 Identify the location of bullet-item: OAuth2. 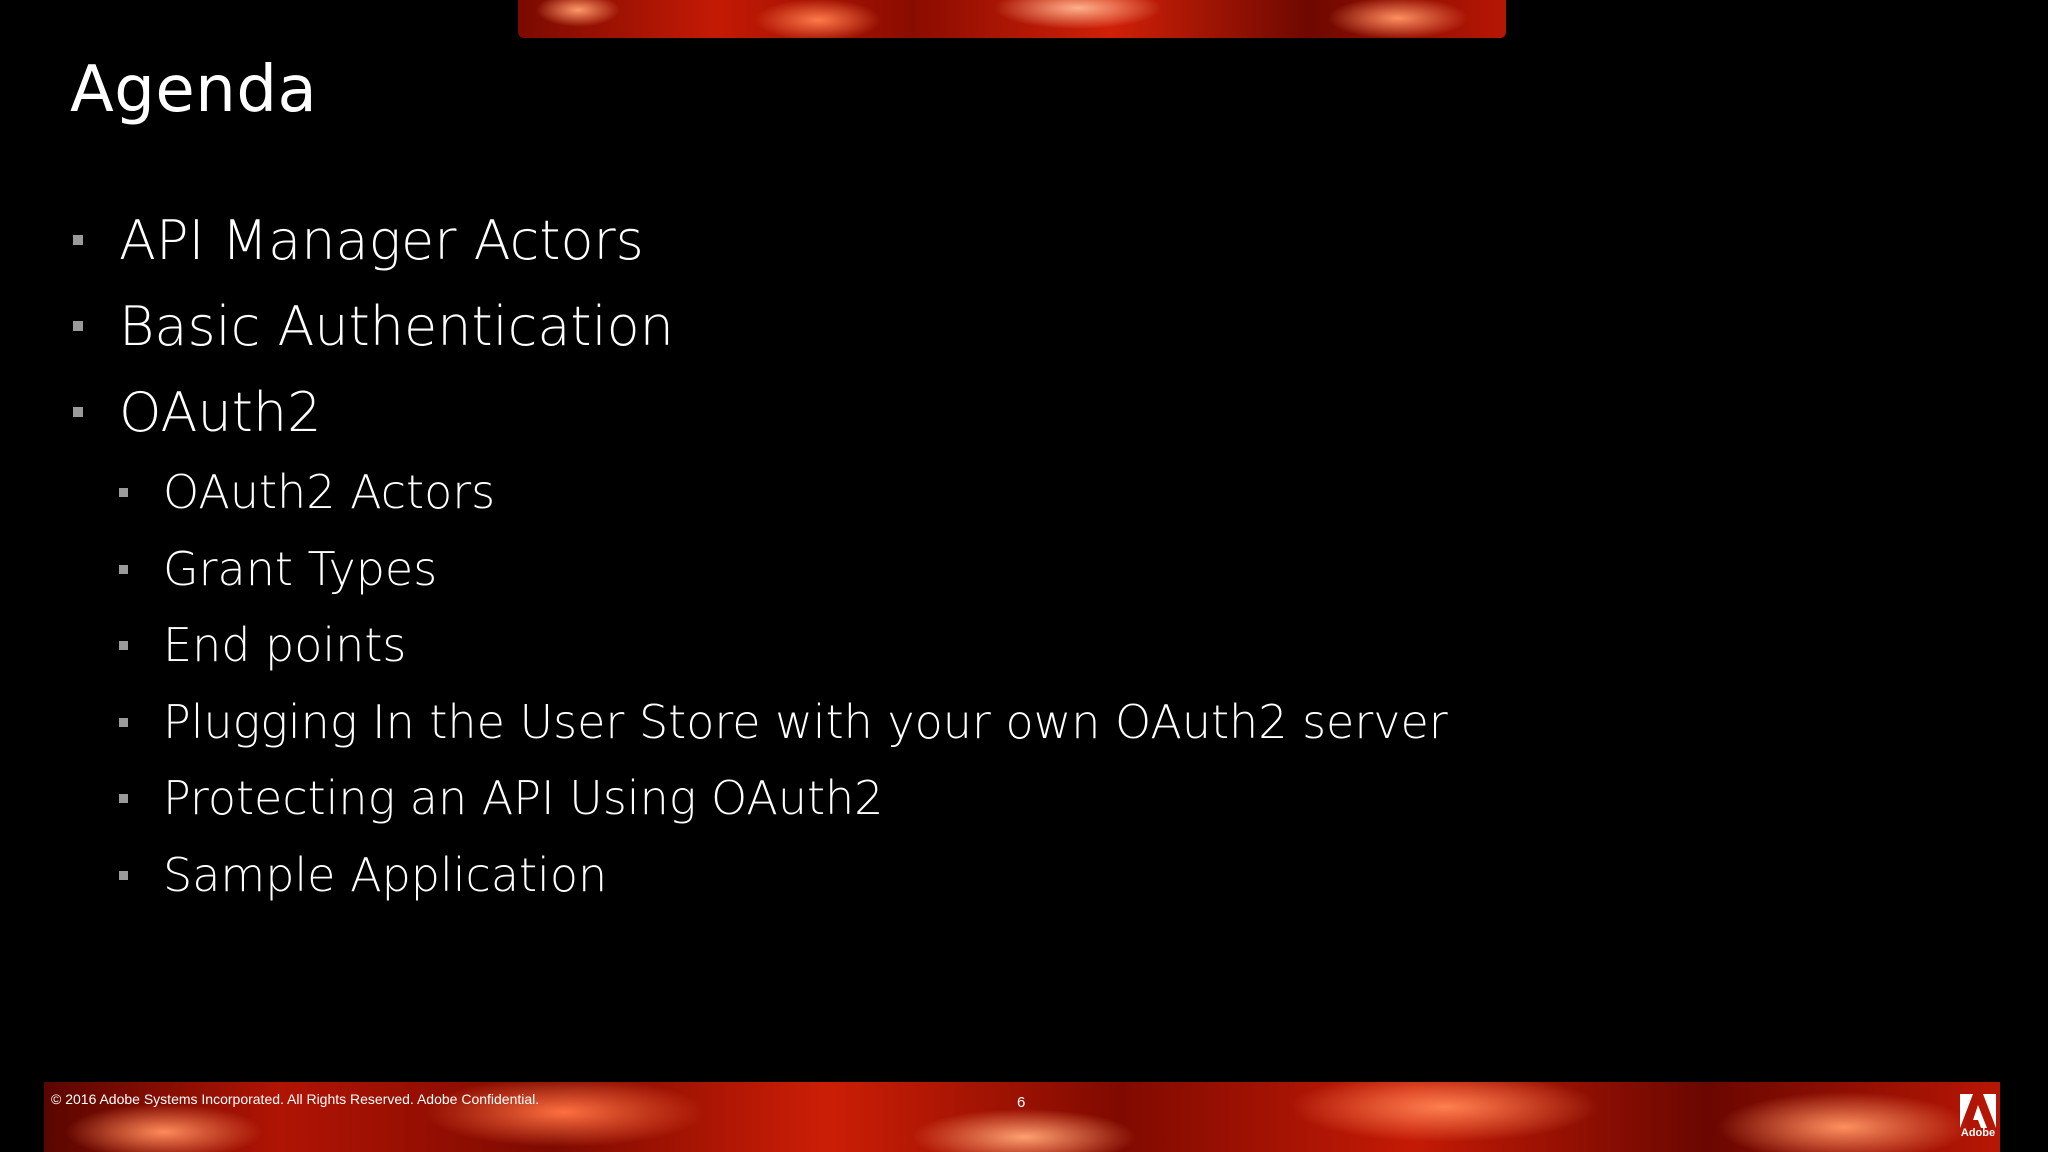
(197, 412).